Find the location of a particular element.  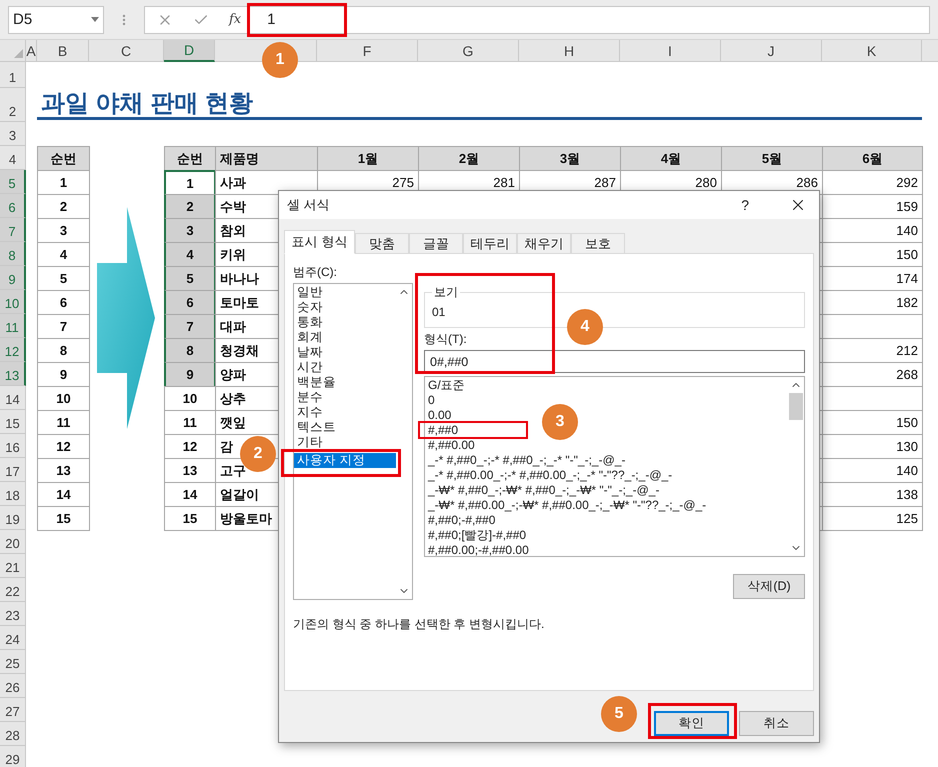

column-header: J is located at coordinates (771, 51).